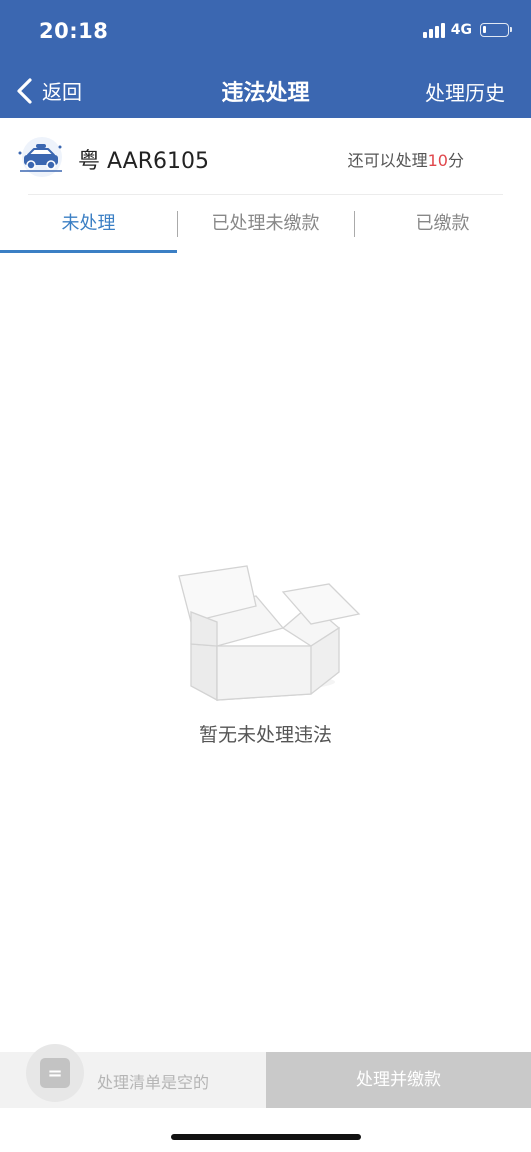 Image resolution: width=531 pixels, height=1152 pixels. Describe the element at coordinates (265, 157) in the screenshot. I see `vehicle-info: 粤 AAR6105 还可以处理10分` at that location.